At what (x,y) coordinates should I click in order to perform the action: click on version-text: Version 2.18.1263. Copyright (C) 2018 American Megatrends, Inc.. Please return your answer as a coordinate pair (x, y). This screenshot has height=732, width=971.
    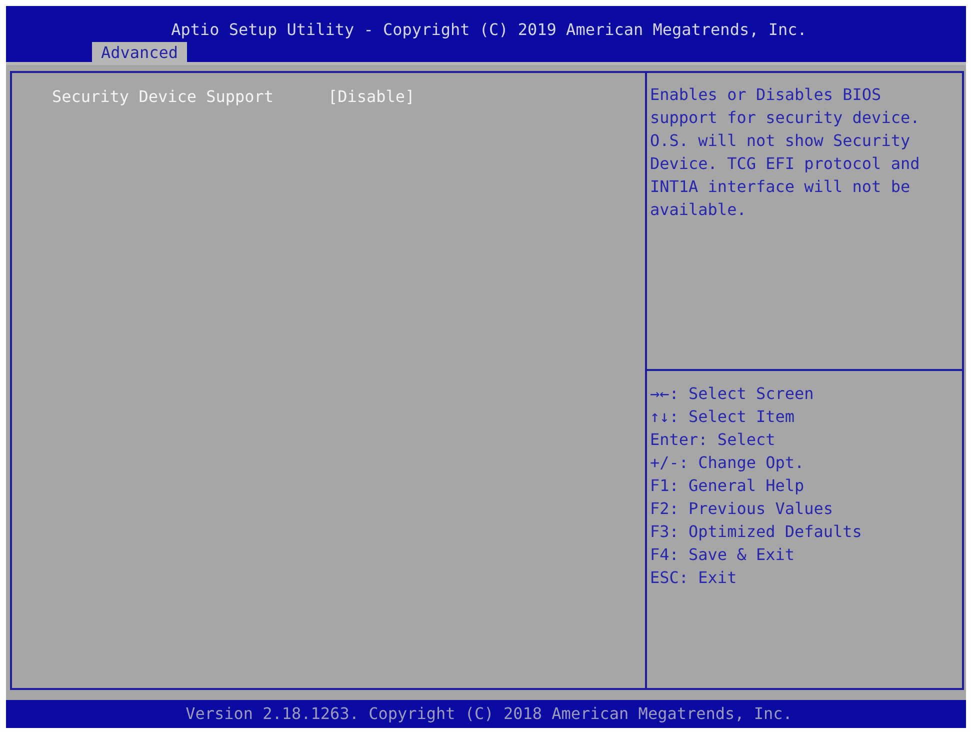
    Looking at the image, I should click on (488, 714).